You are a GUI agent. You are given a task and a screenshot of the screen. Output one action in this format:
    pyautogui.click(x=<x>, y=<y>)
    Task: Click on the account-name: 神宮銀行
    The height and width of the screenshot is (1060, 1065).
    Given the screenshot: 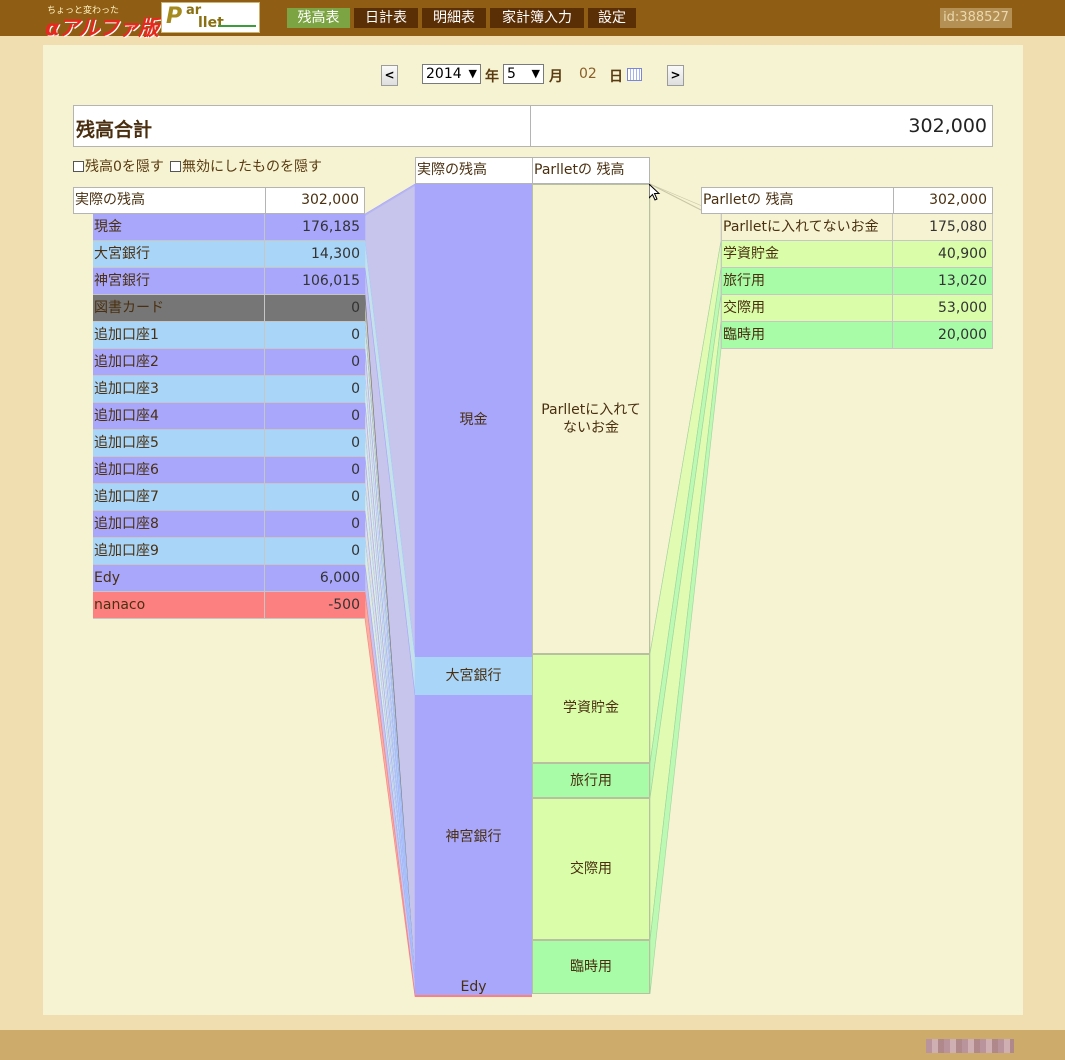 What is the action you would take?
    pyautogui.click(x=122, y=281)
    